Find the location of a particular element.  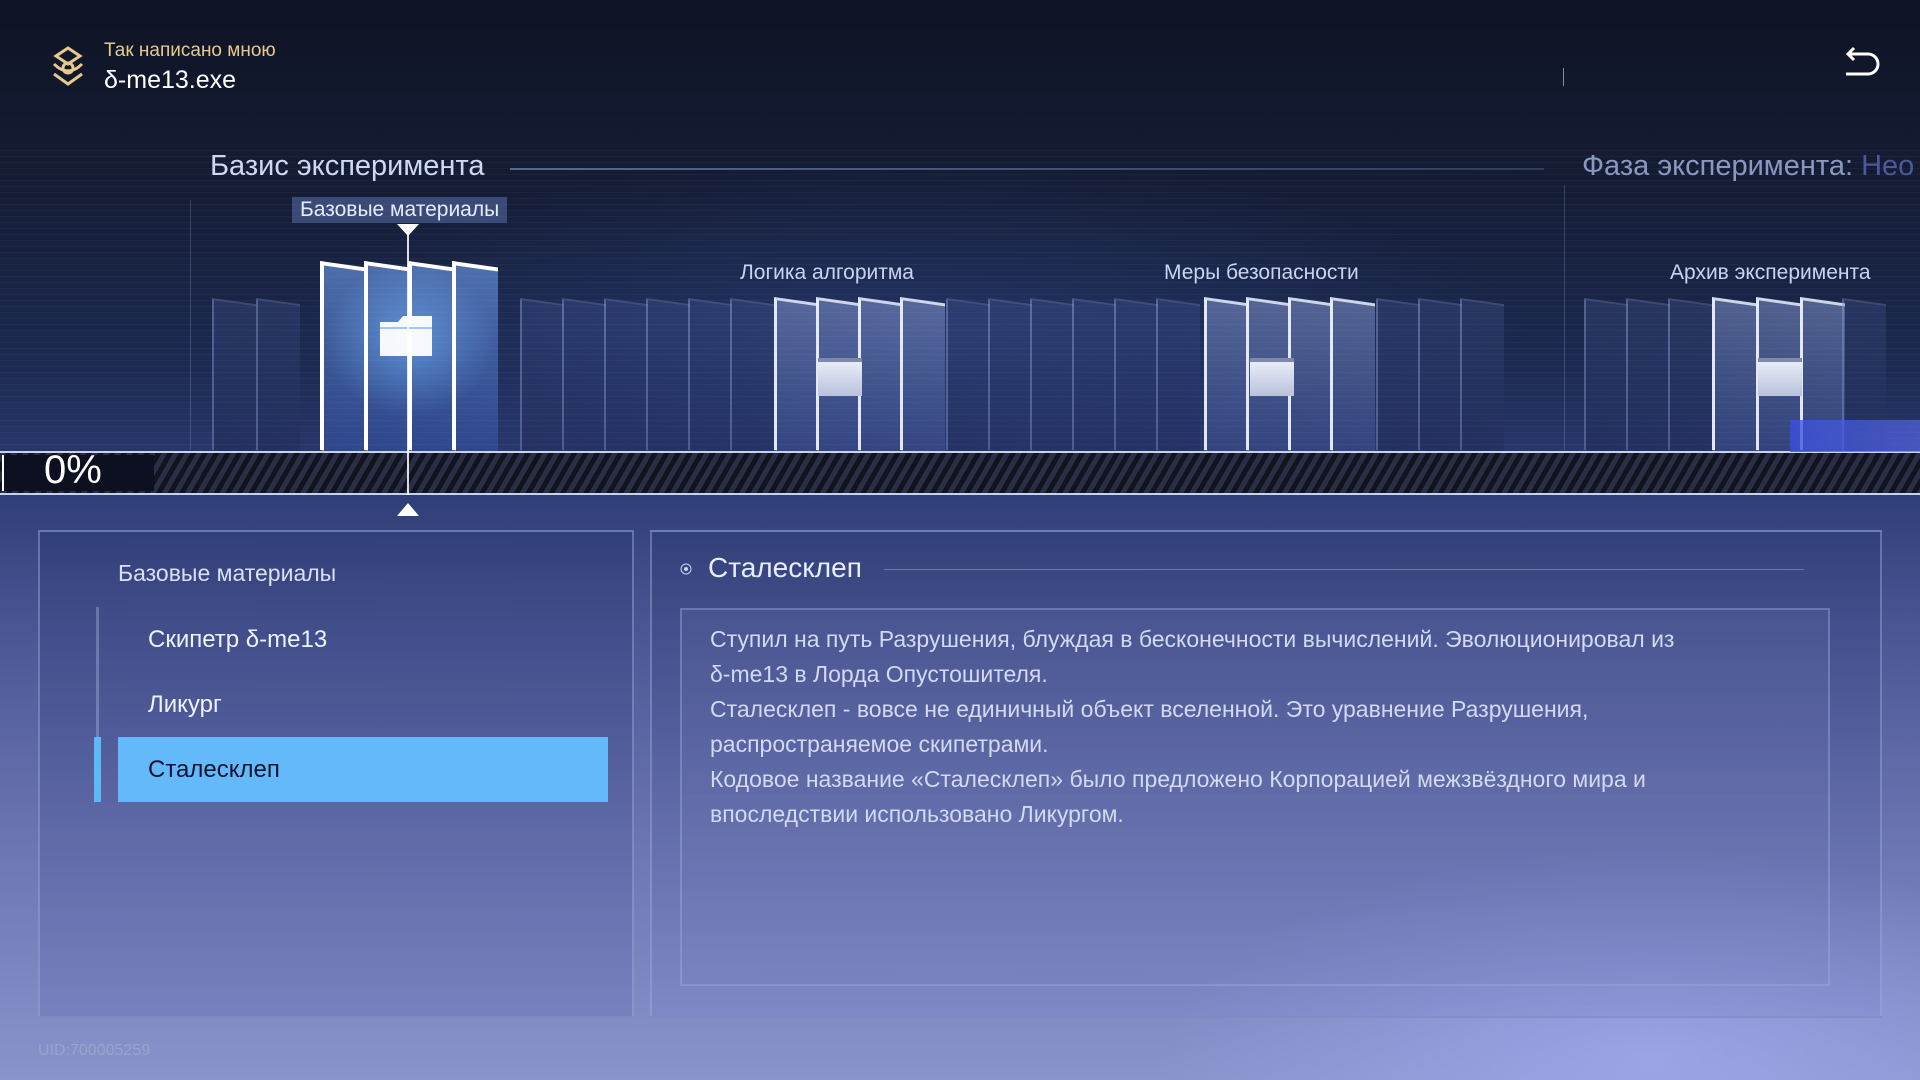

timeline-group-label: Архив эксперимента is located at coordinates (1770, 273).